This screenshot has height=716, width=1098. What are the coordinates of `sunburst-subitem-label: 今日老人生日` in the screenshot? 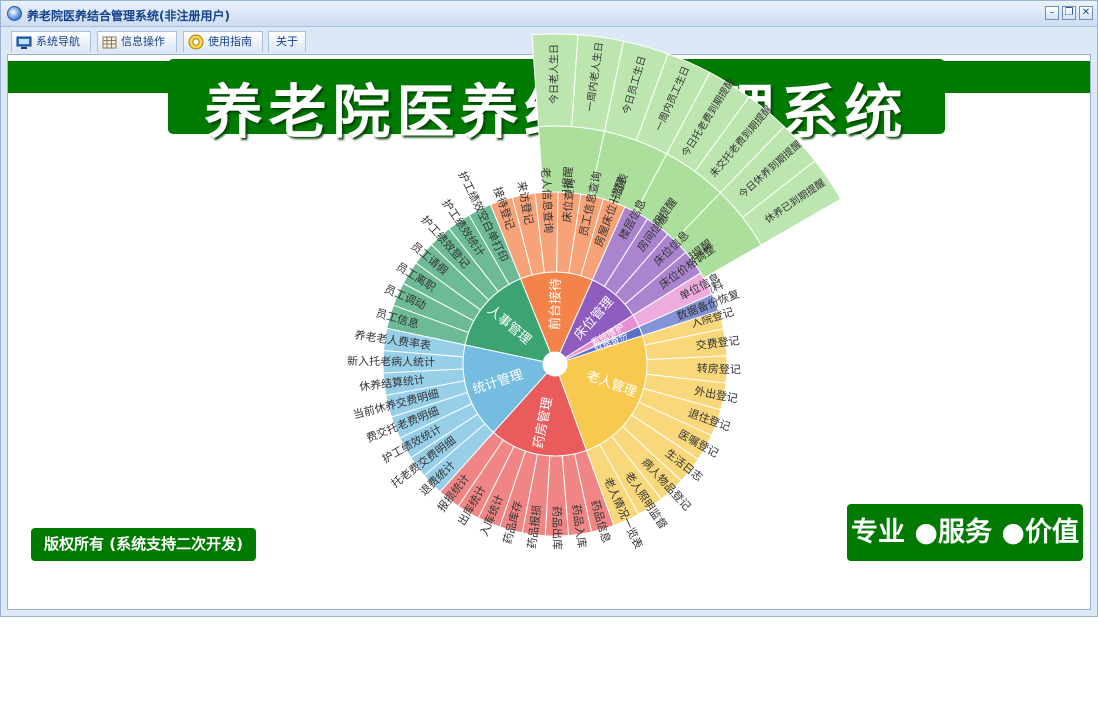 It's located at (554, 74).